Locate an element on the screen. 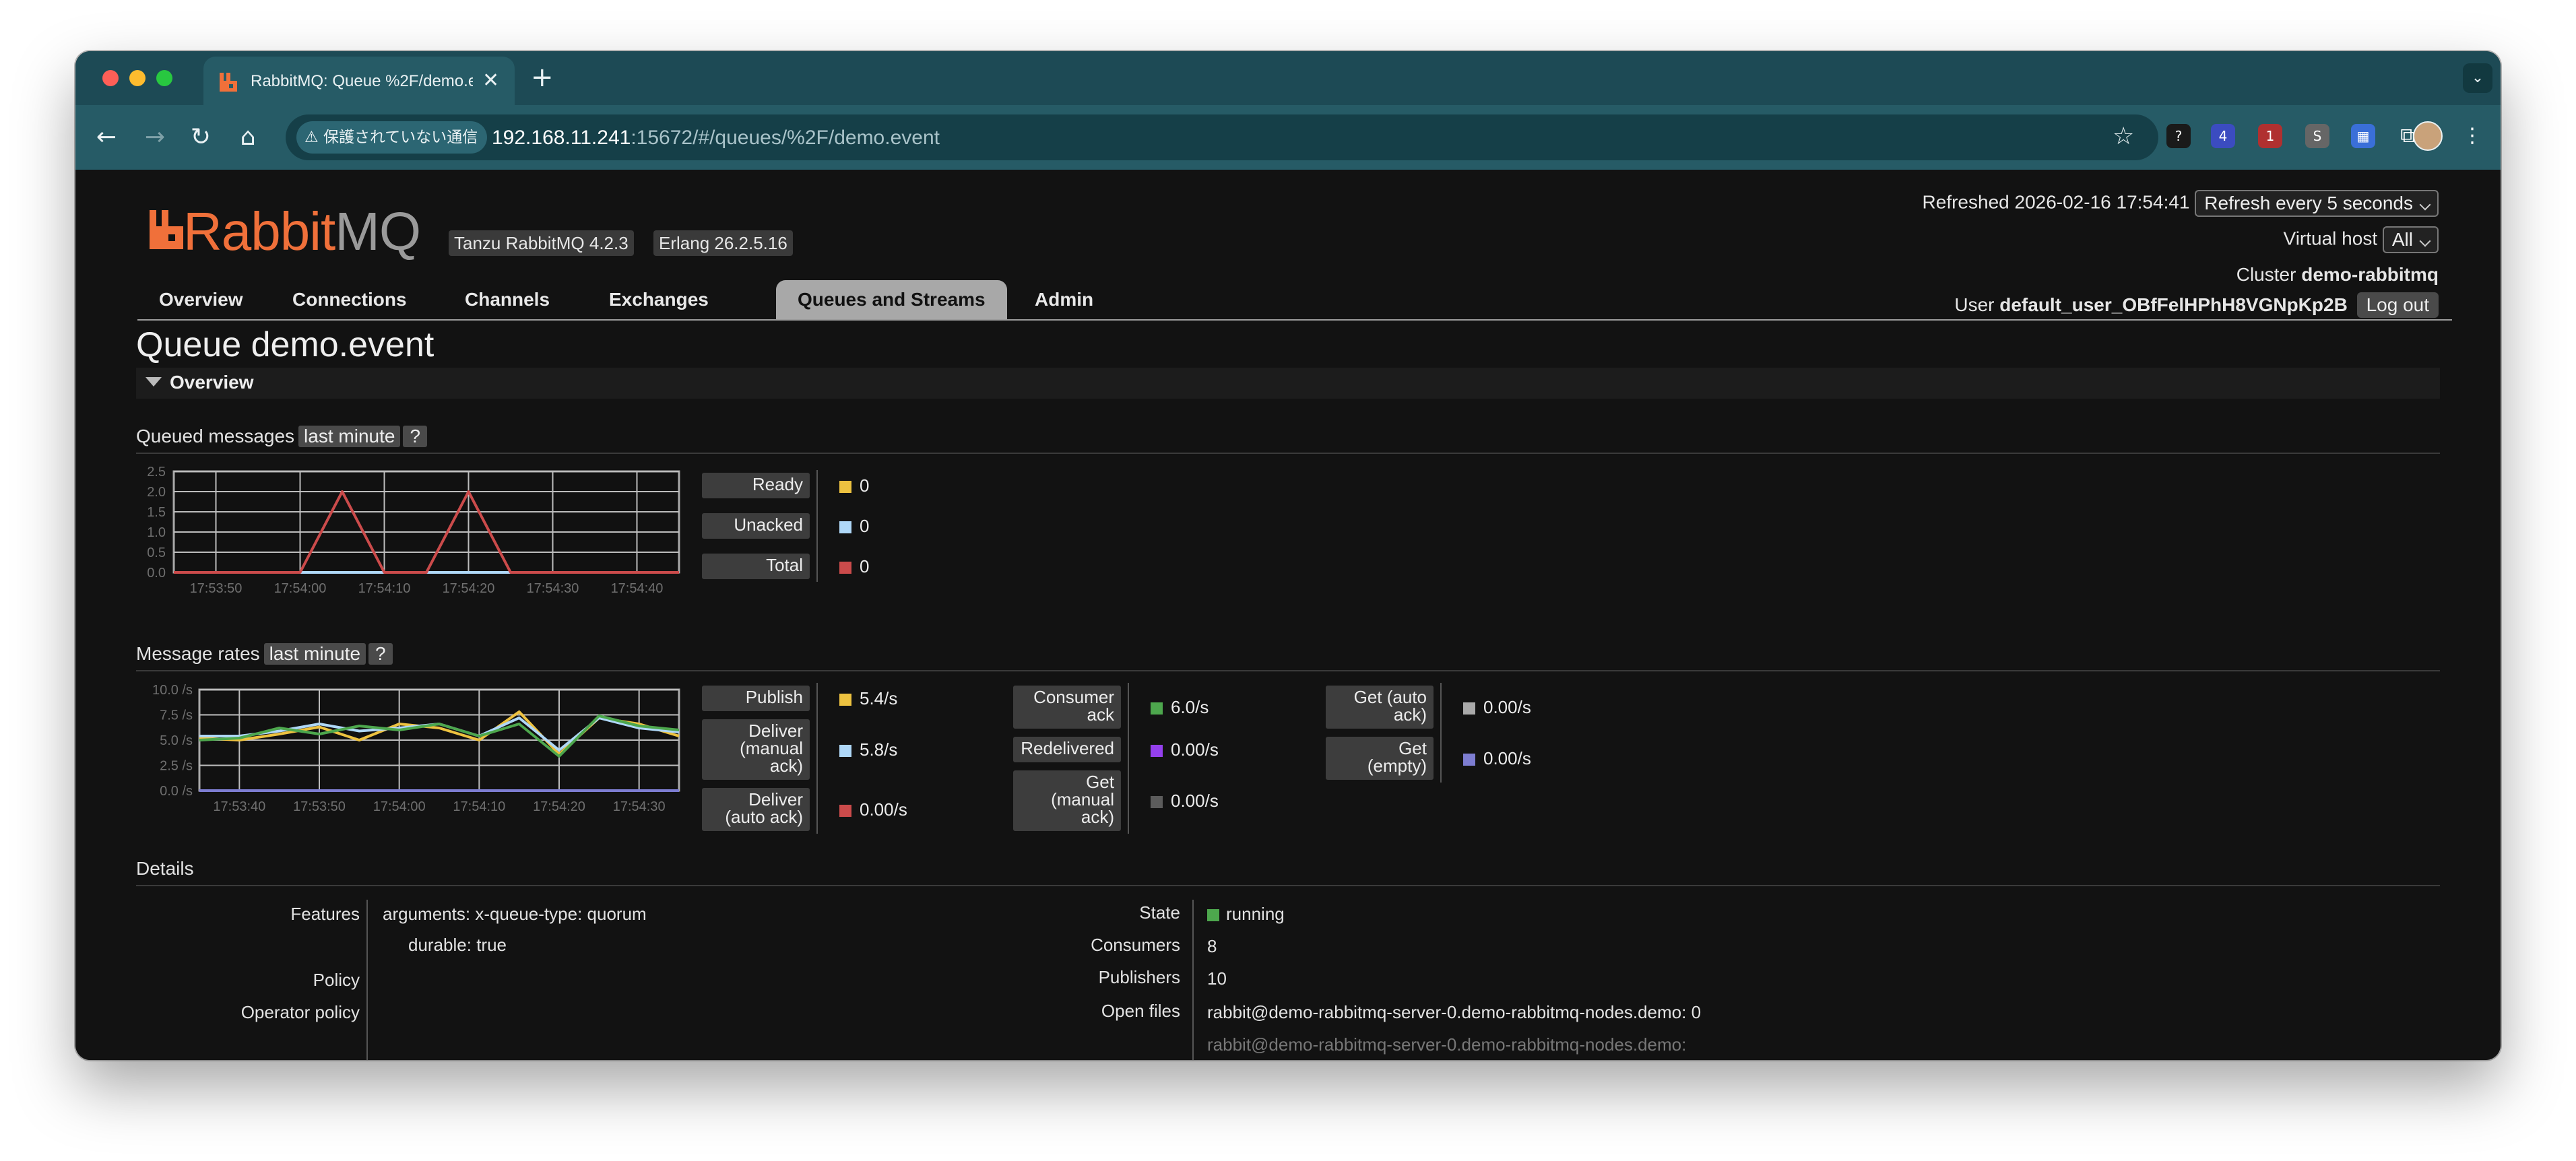 This screenshot has height=1161, width=2576. y-tick-label: 1.5 is located at coordinates (156, 512).